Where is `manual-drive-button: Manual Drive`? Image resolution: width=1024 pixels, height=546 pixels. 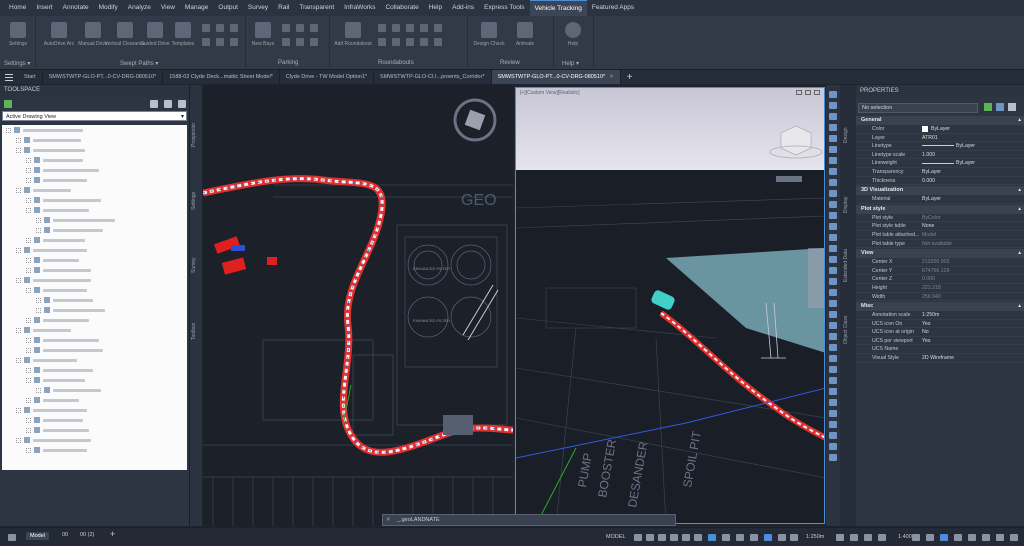 manual-drive-button: Manual Drive is located at coordinates (93, 34).